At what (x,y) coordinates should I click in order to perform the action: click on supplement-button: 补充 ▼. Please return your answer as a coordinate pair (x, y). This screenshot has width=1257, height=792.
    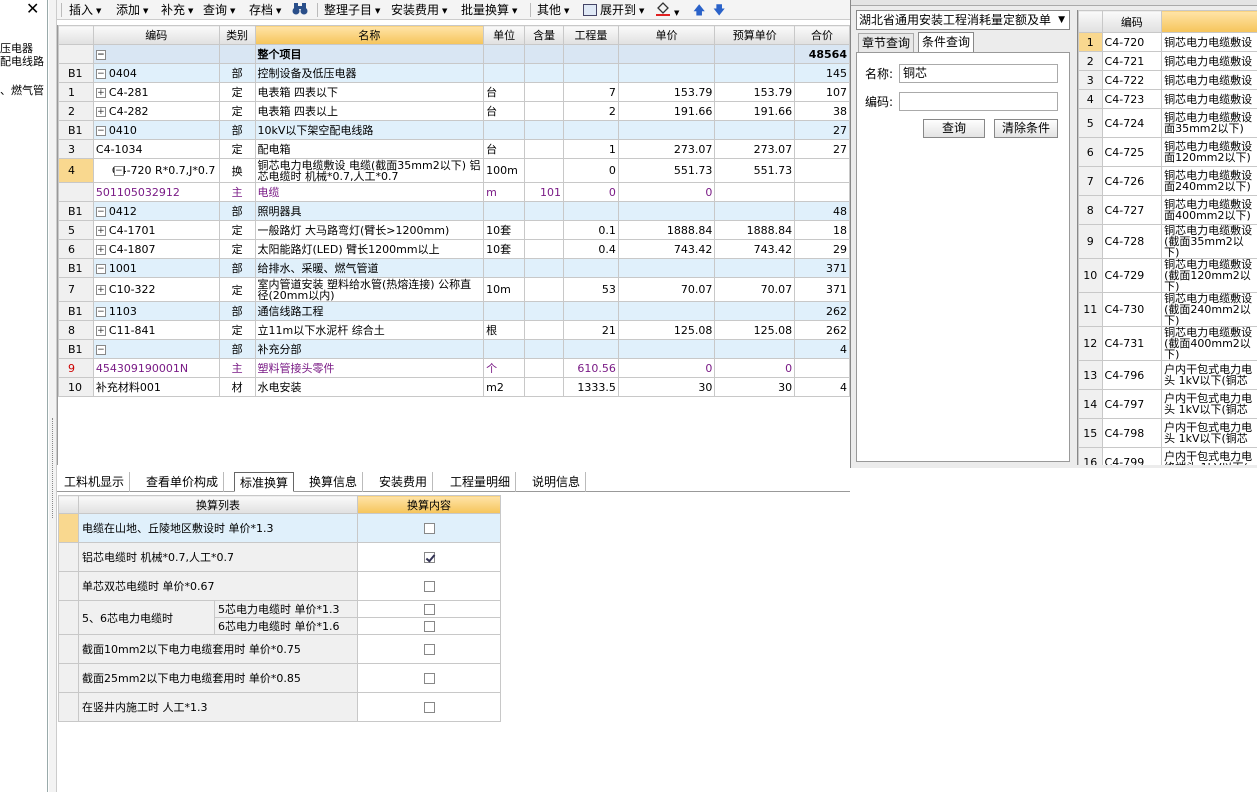
    Looking at the image, I should click on (177, 10).